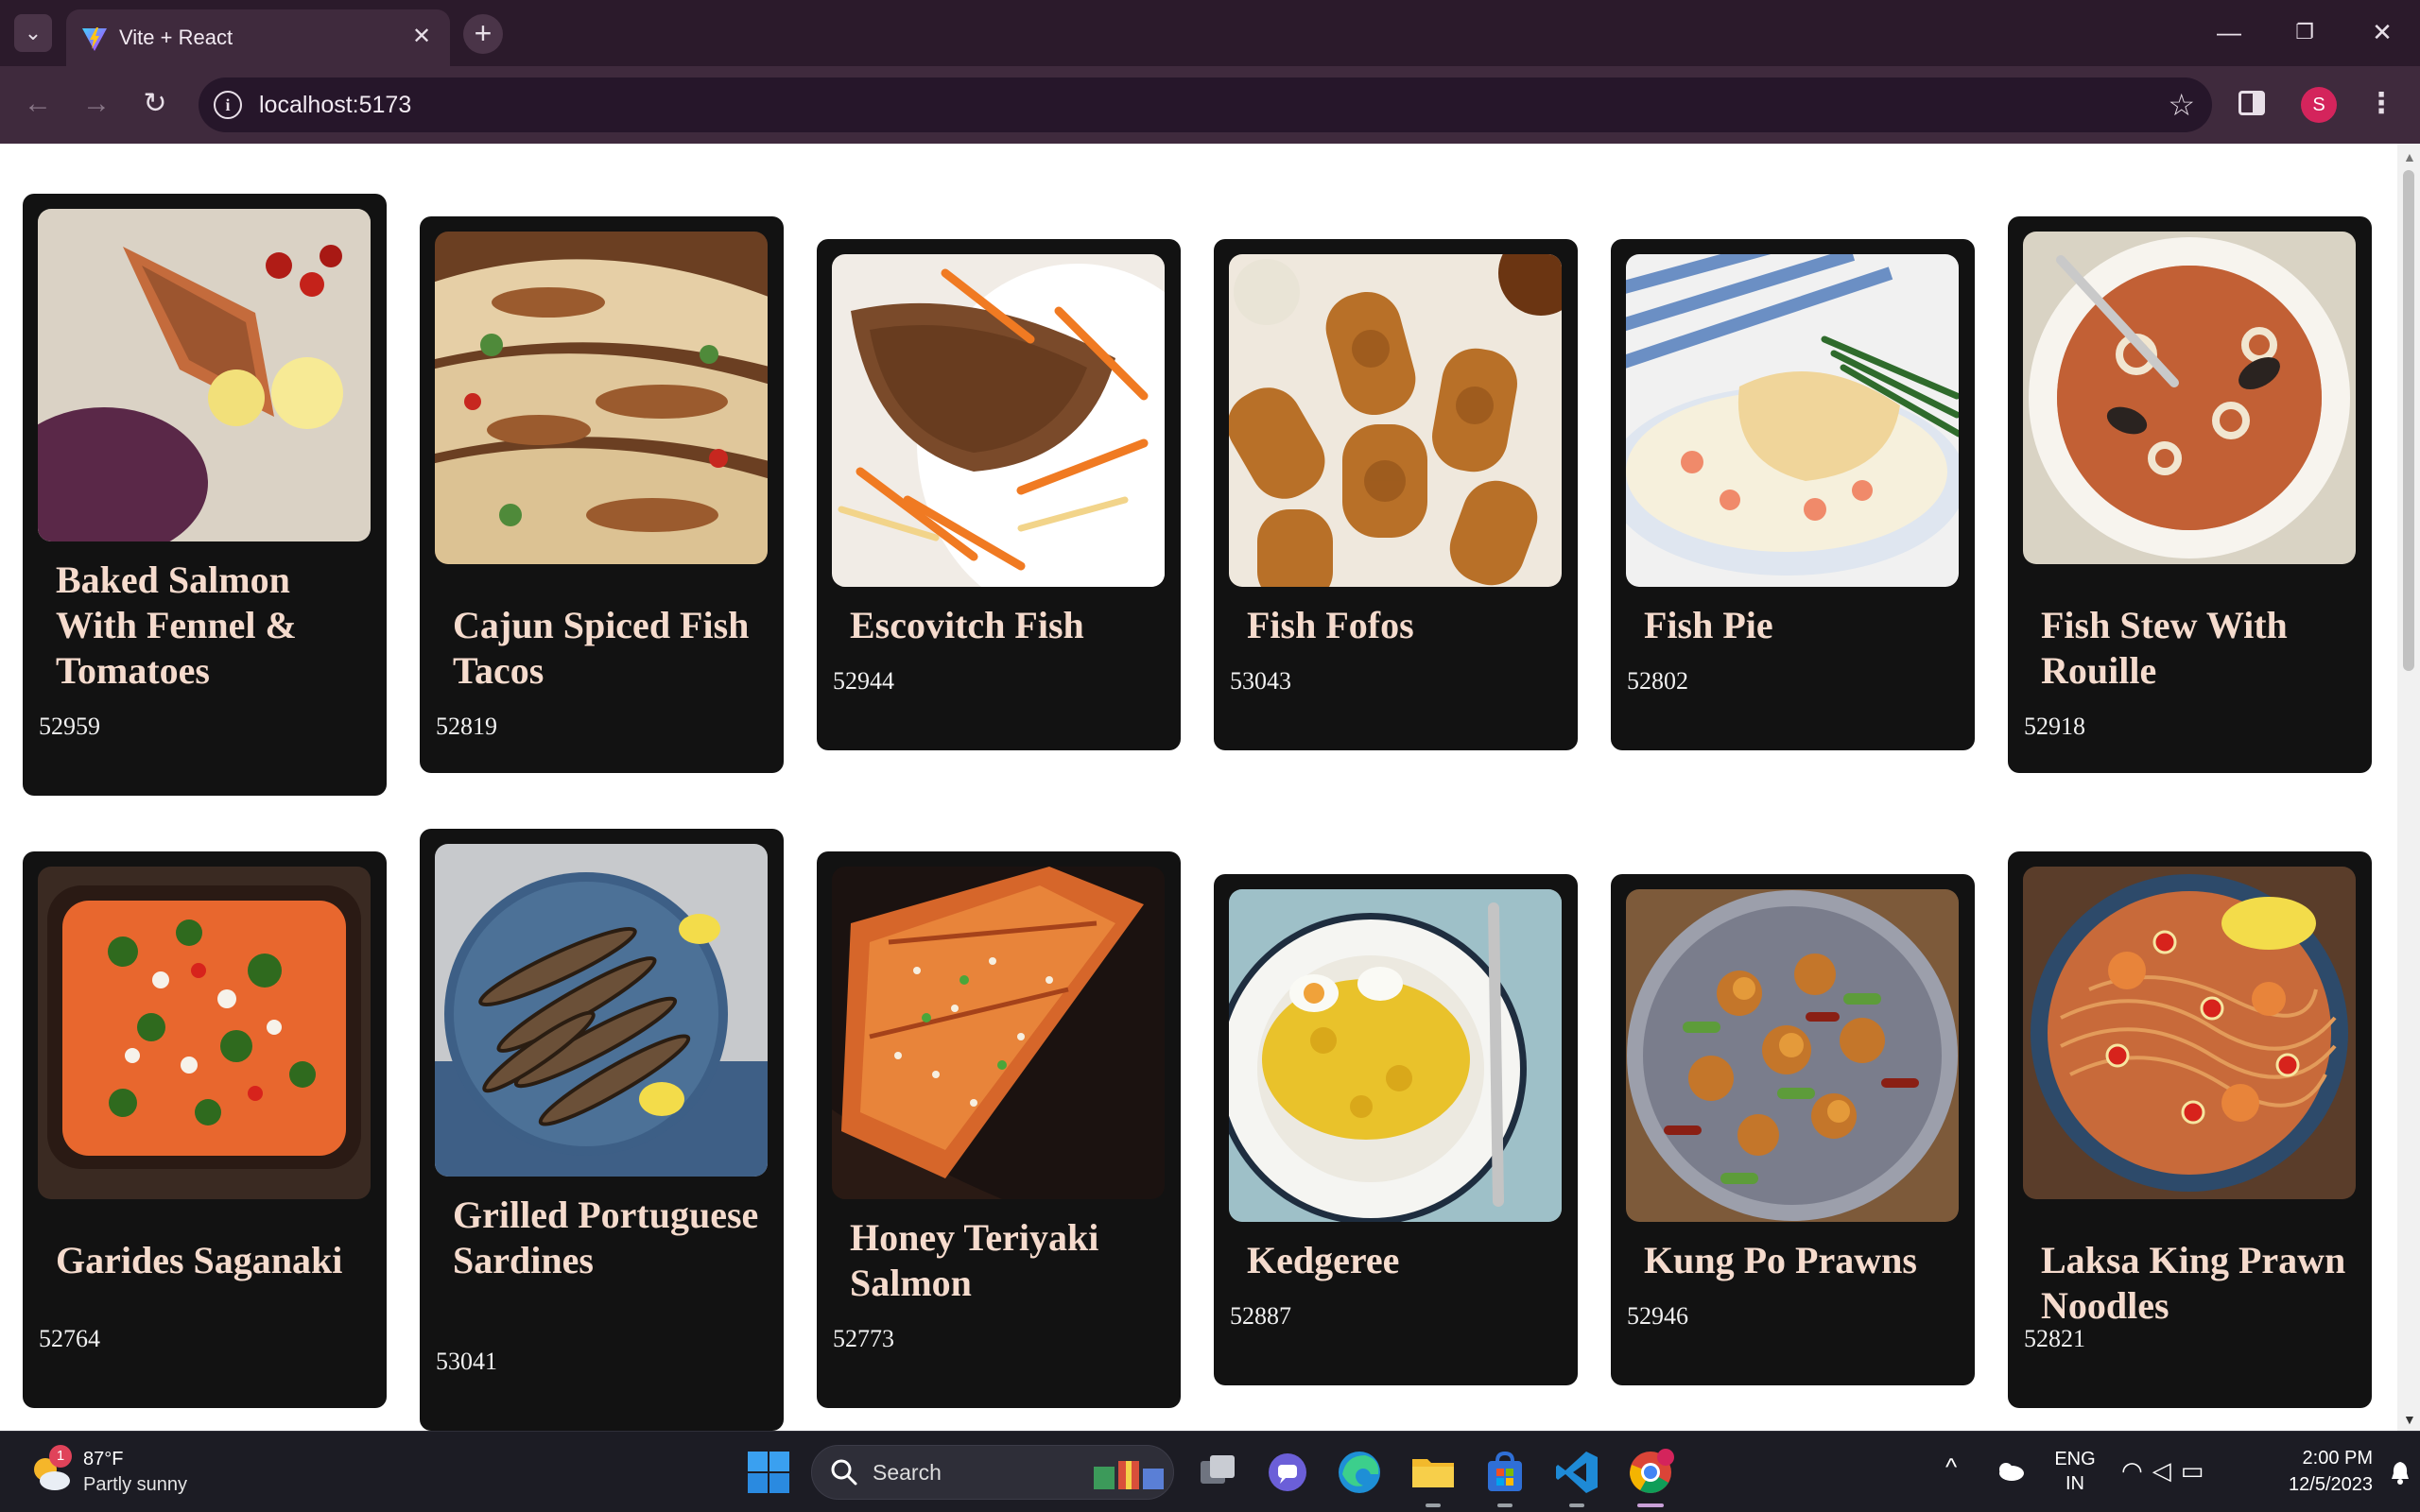 This screenshot has width=2420, height=1512. Describe the element at coordinates (1359, 1472) in the screenshot. I see `edge-browser-icon` at that location.